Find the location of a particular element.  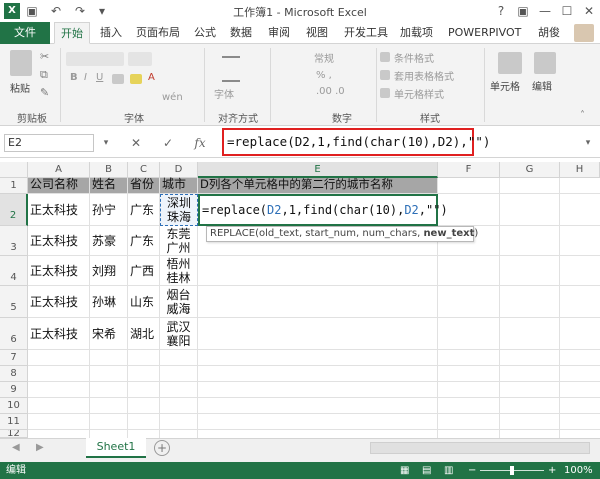

cell-a5: 正太科技 is located at coordinates (59, 302).